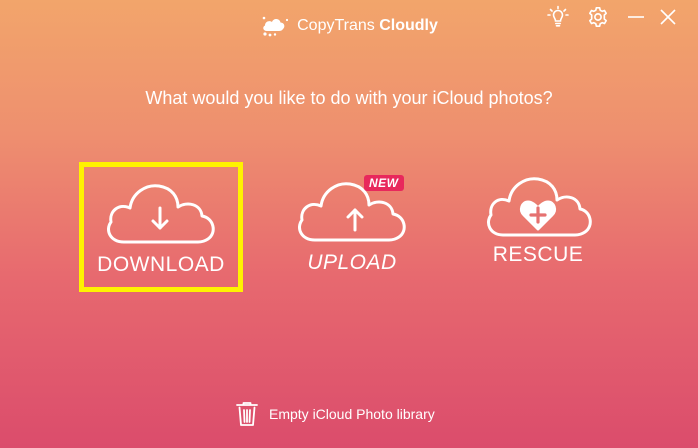 Image resolution: width=698 pixels, height=448 pixels. What do you see at coordinates (384, 183) in the screenshot?
I see `new-badge: NEW` at bounding box center [384, 183].